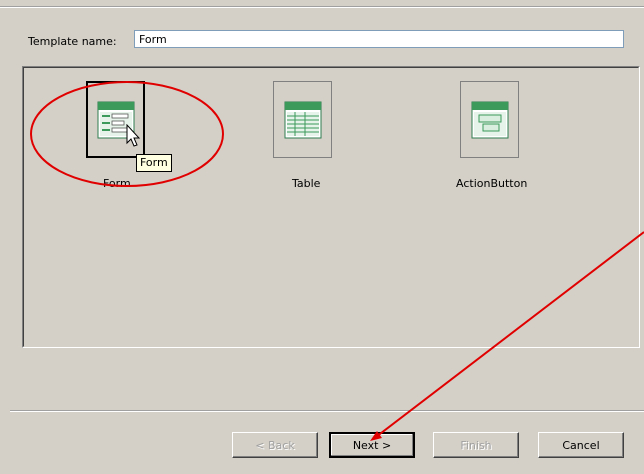 Image resolution: width=644 pixels, height=474 pixels. Describe the element at coordinates (476, 445) in the screenshot. I see `finish-button: Finish` at that location.